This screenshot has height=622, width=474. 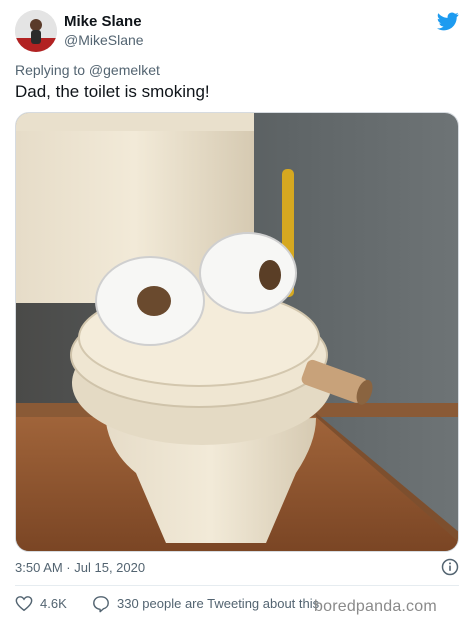 I want to click on author-handle: @MikeSlane, so click(x=104, y=40).